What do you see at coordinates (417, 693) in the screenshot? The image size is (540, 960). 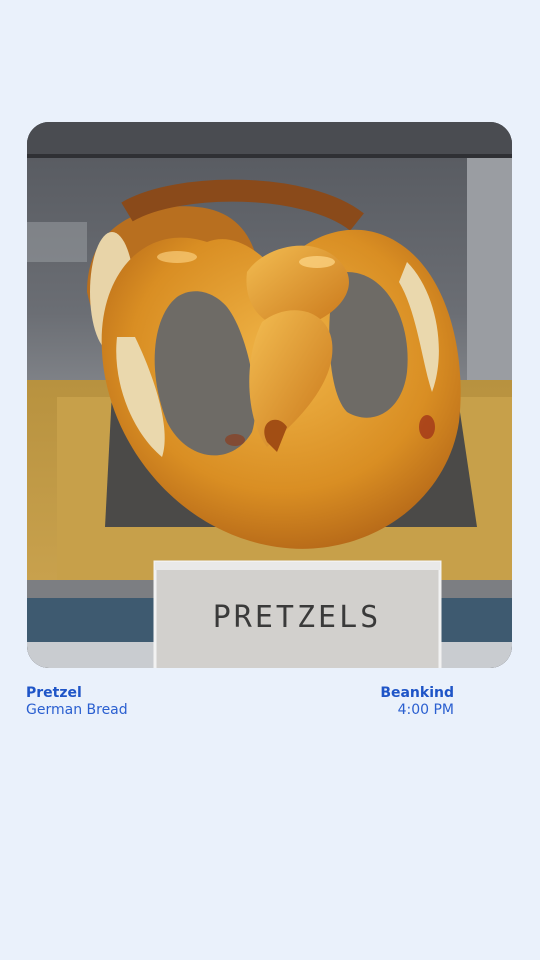 I see `place-title: Beankind` at bounding box center [417, 693].